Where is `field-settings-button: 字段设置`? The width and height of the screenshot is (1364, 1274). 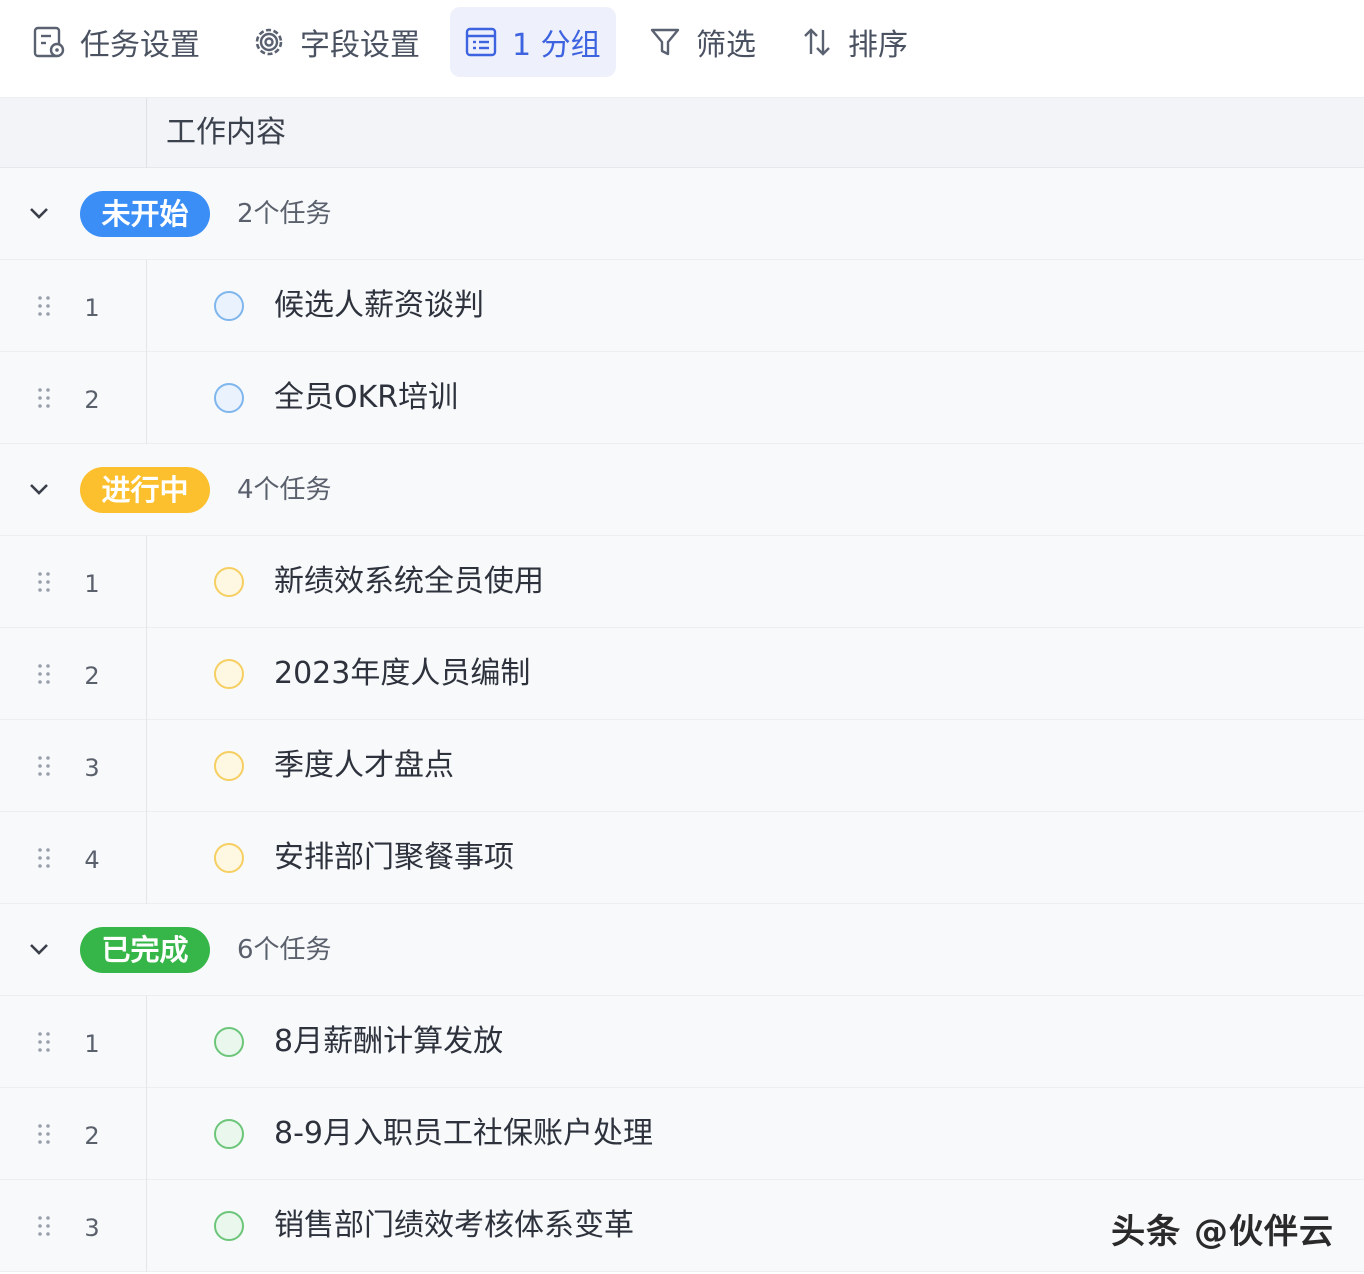
field-settings-button: 字段设置 is located at coordinates (335, 42).